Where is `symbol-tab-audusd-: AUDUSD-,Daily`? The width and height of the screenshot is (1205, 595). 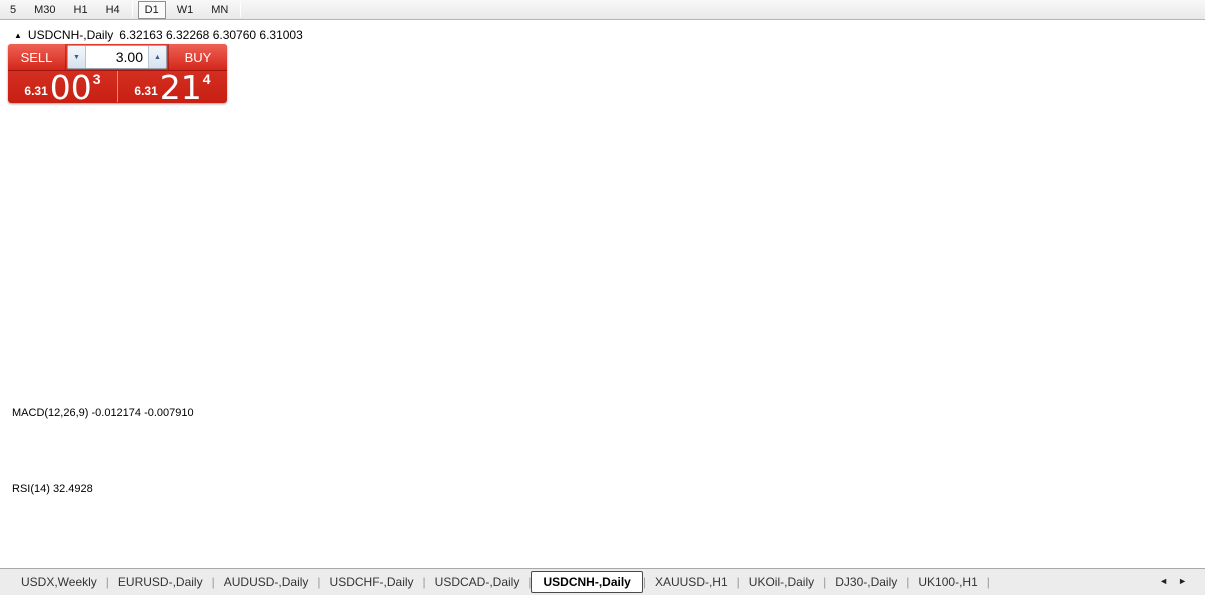
symbol-tab-audusd-: AUDUSD-,Daily is located at coordinates (266, 582).